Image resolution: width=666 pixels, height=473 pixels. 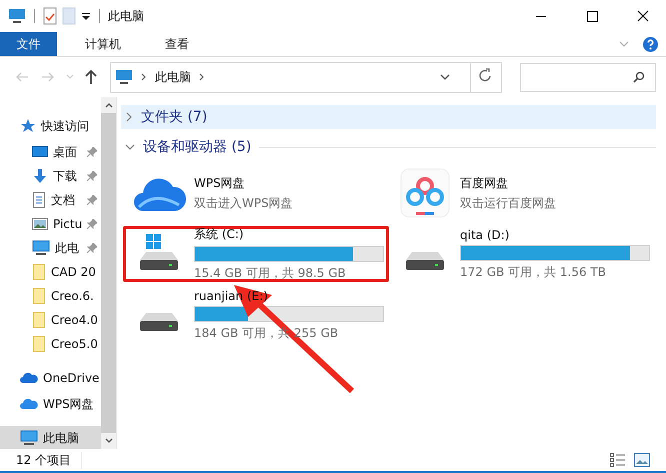 I want to click on sidebar-item: 下载, so click(x=50, y=176).